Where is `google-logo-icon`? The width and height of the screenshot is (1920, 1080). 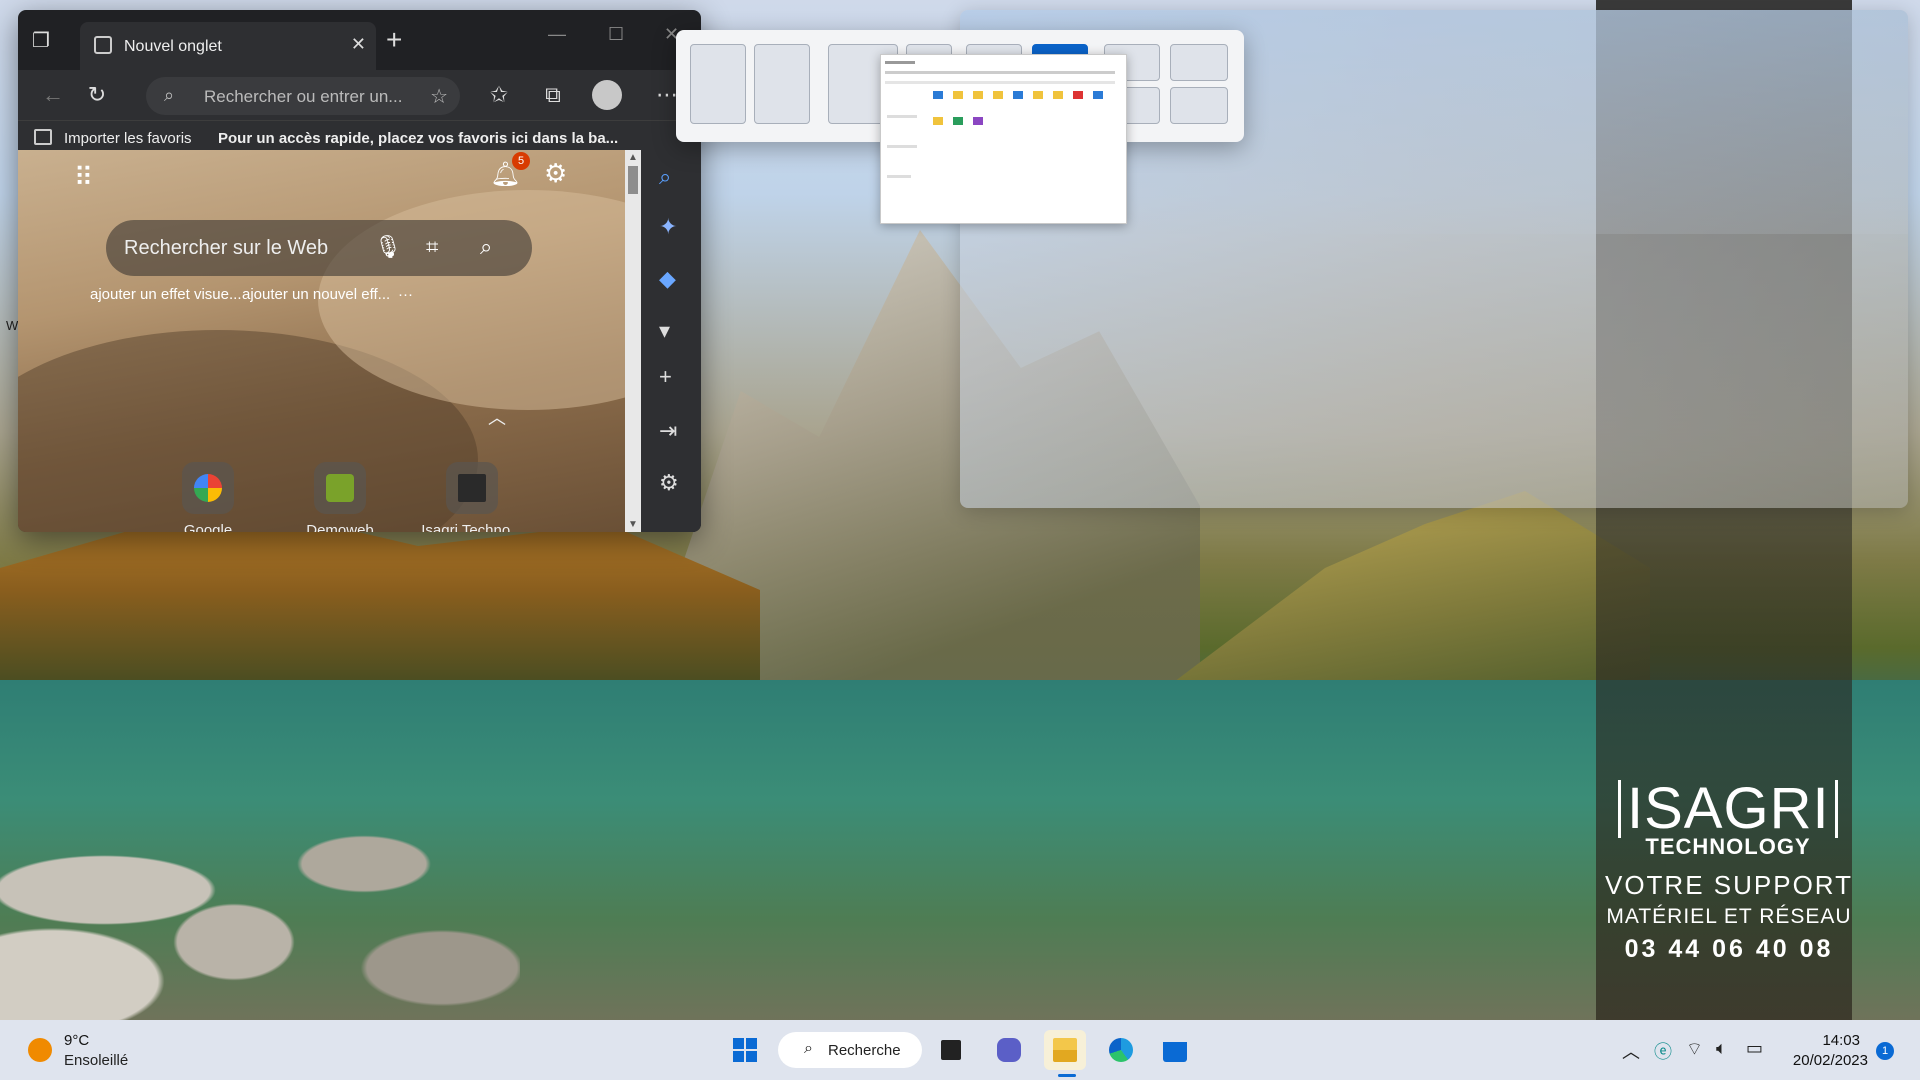
google-logo-icon is located at coordinates (208, 488).